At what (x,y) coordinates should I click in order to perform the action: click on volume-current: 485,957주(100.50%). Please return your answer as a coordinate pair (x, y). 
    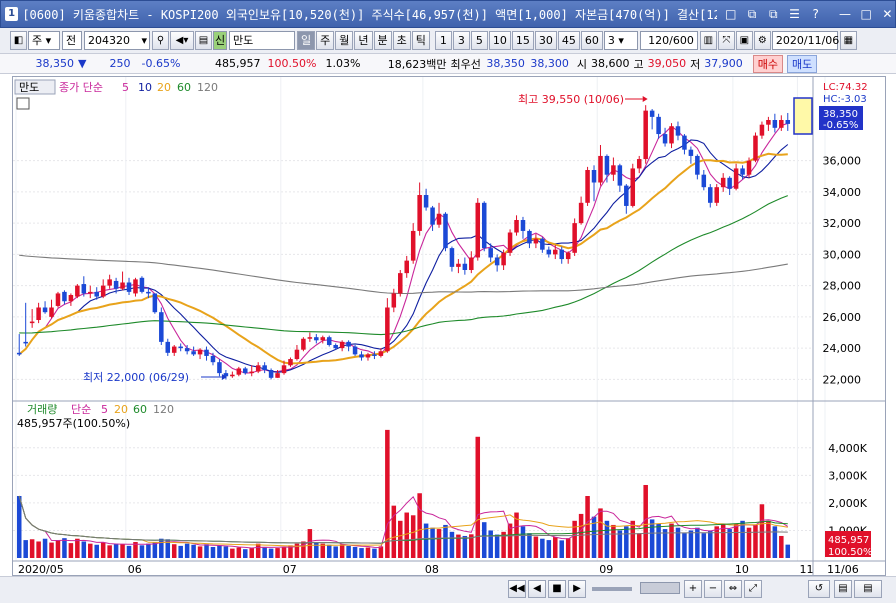
    Looking at the image, I should click on (73, 423).